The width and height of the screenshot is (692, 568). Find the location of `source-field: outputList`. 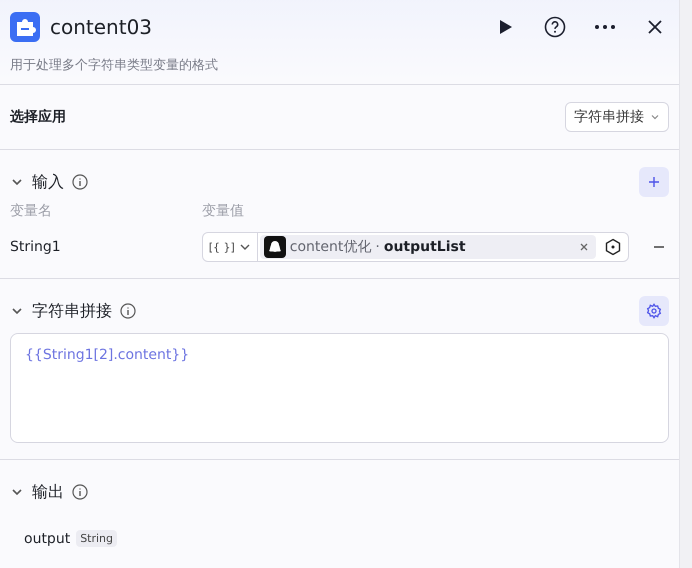

source-field: outputList is located at coordinates (425, 247).